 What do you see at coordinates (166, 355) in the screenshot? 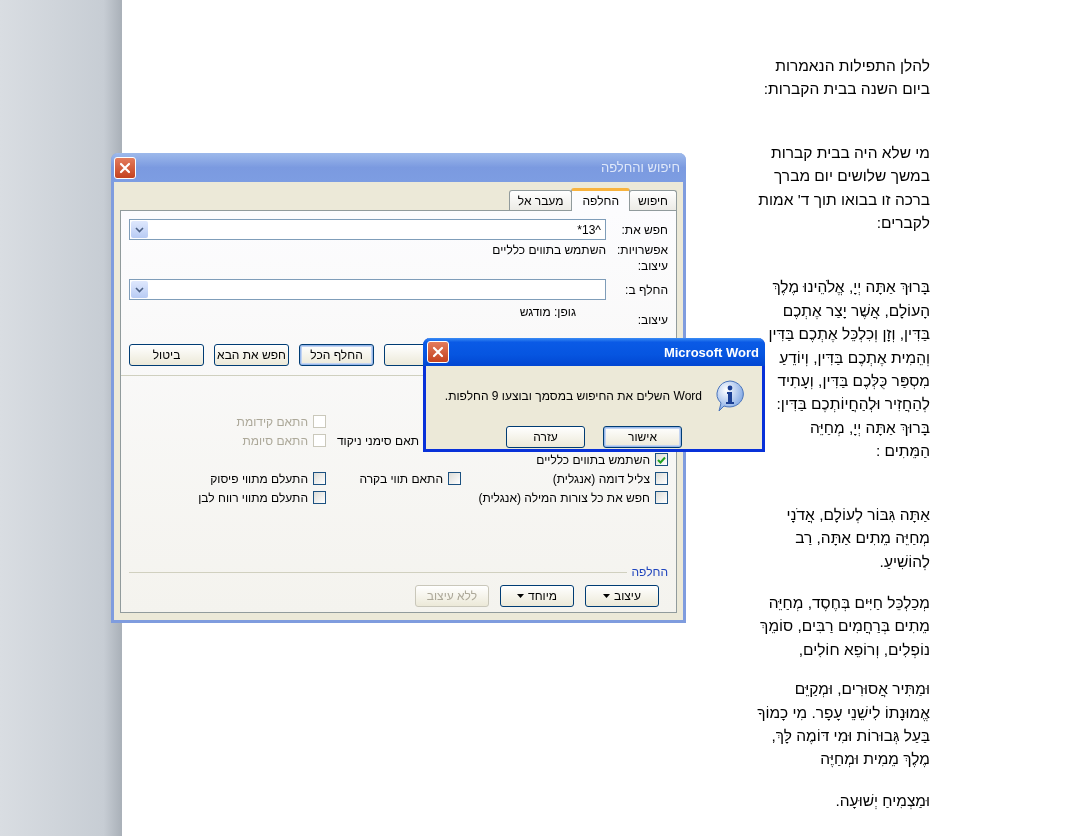
I see `dialog-button: ביטול` at bounding box center [166, 355].